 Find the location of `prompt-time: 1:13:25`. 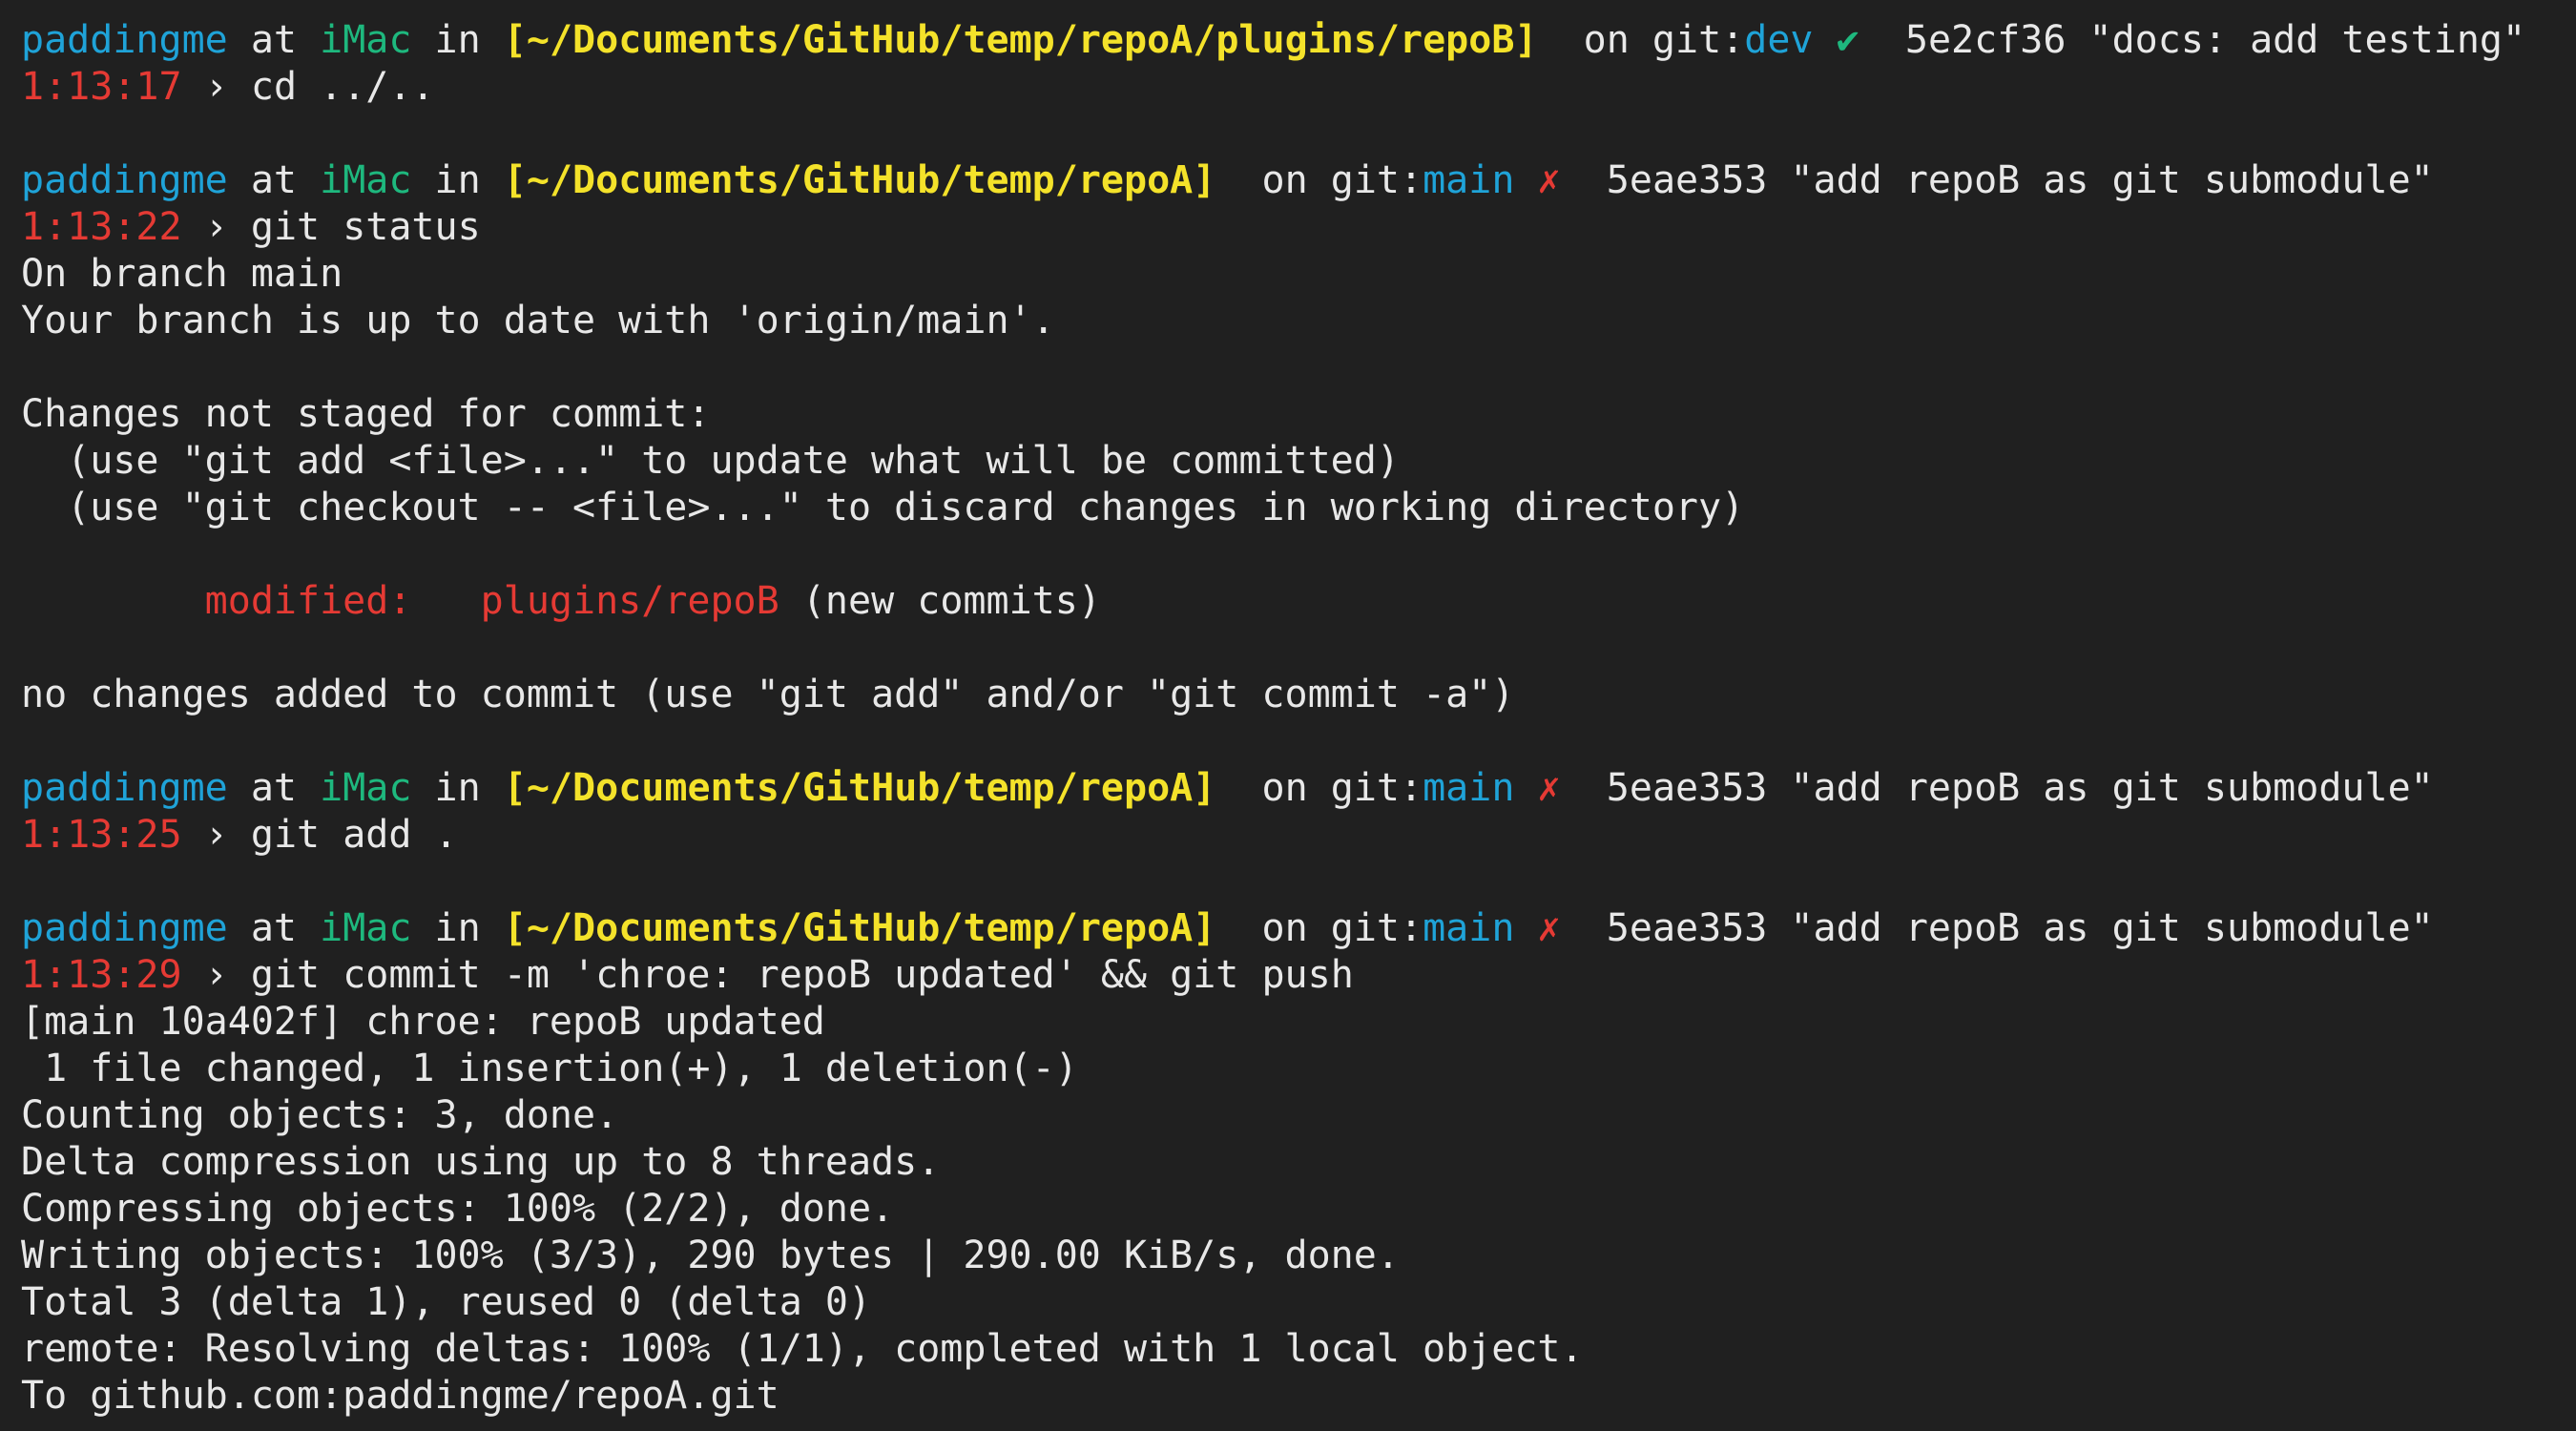

prompt-time: 1:13:25 is located at coordinates (101, 835).